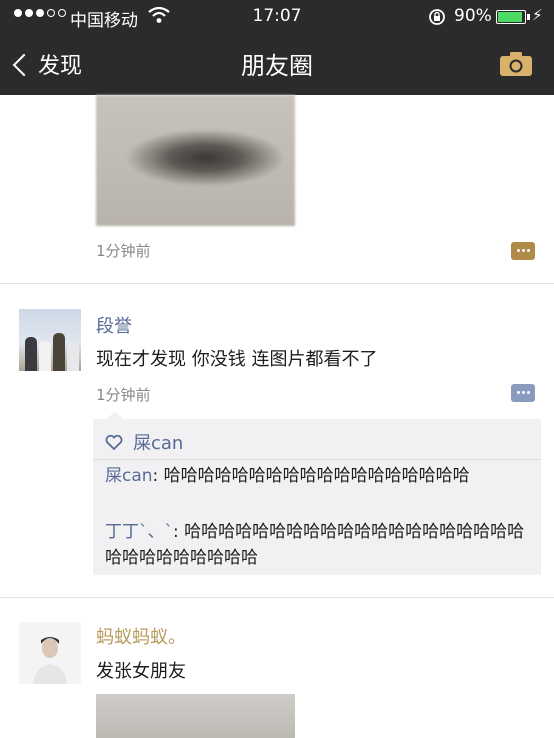 The image size is (554, 738). I want to click on likes-row: 屎can, so click(144, 442).